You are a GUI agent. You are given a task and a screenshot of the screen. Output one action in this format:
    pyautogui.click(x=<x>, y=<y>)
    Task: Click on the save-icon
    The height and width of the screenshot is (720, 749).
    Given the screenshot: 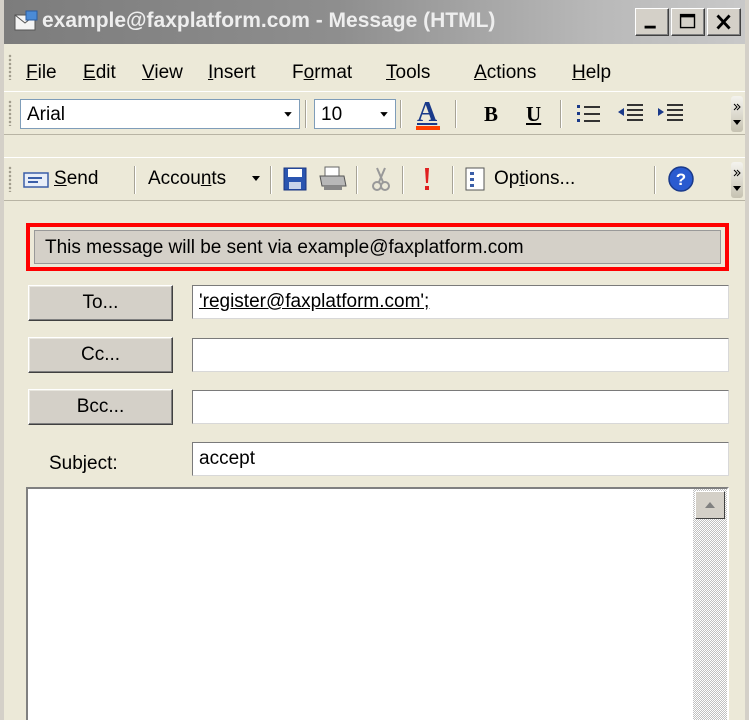 What is the action you would take?
    pyautogui.click(x=295, y=179)
    